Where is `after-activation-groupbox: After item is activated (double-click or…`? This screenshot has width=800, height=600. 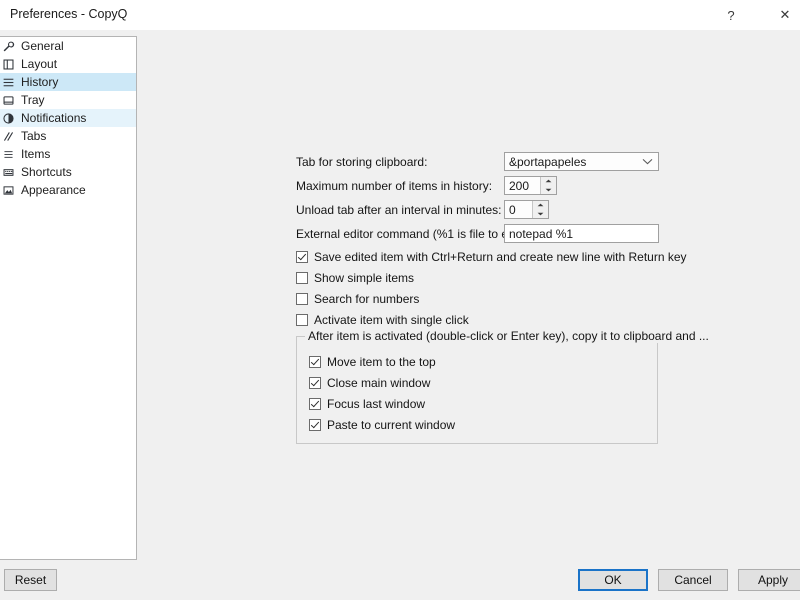
after-activation-groupbox: After item is activated (double-click or… is located at coordinates (504, 387).